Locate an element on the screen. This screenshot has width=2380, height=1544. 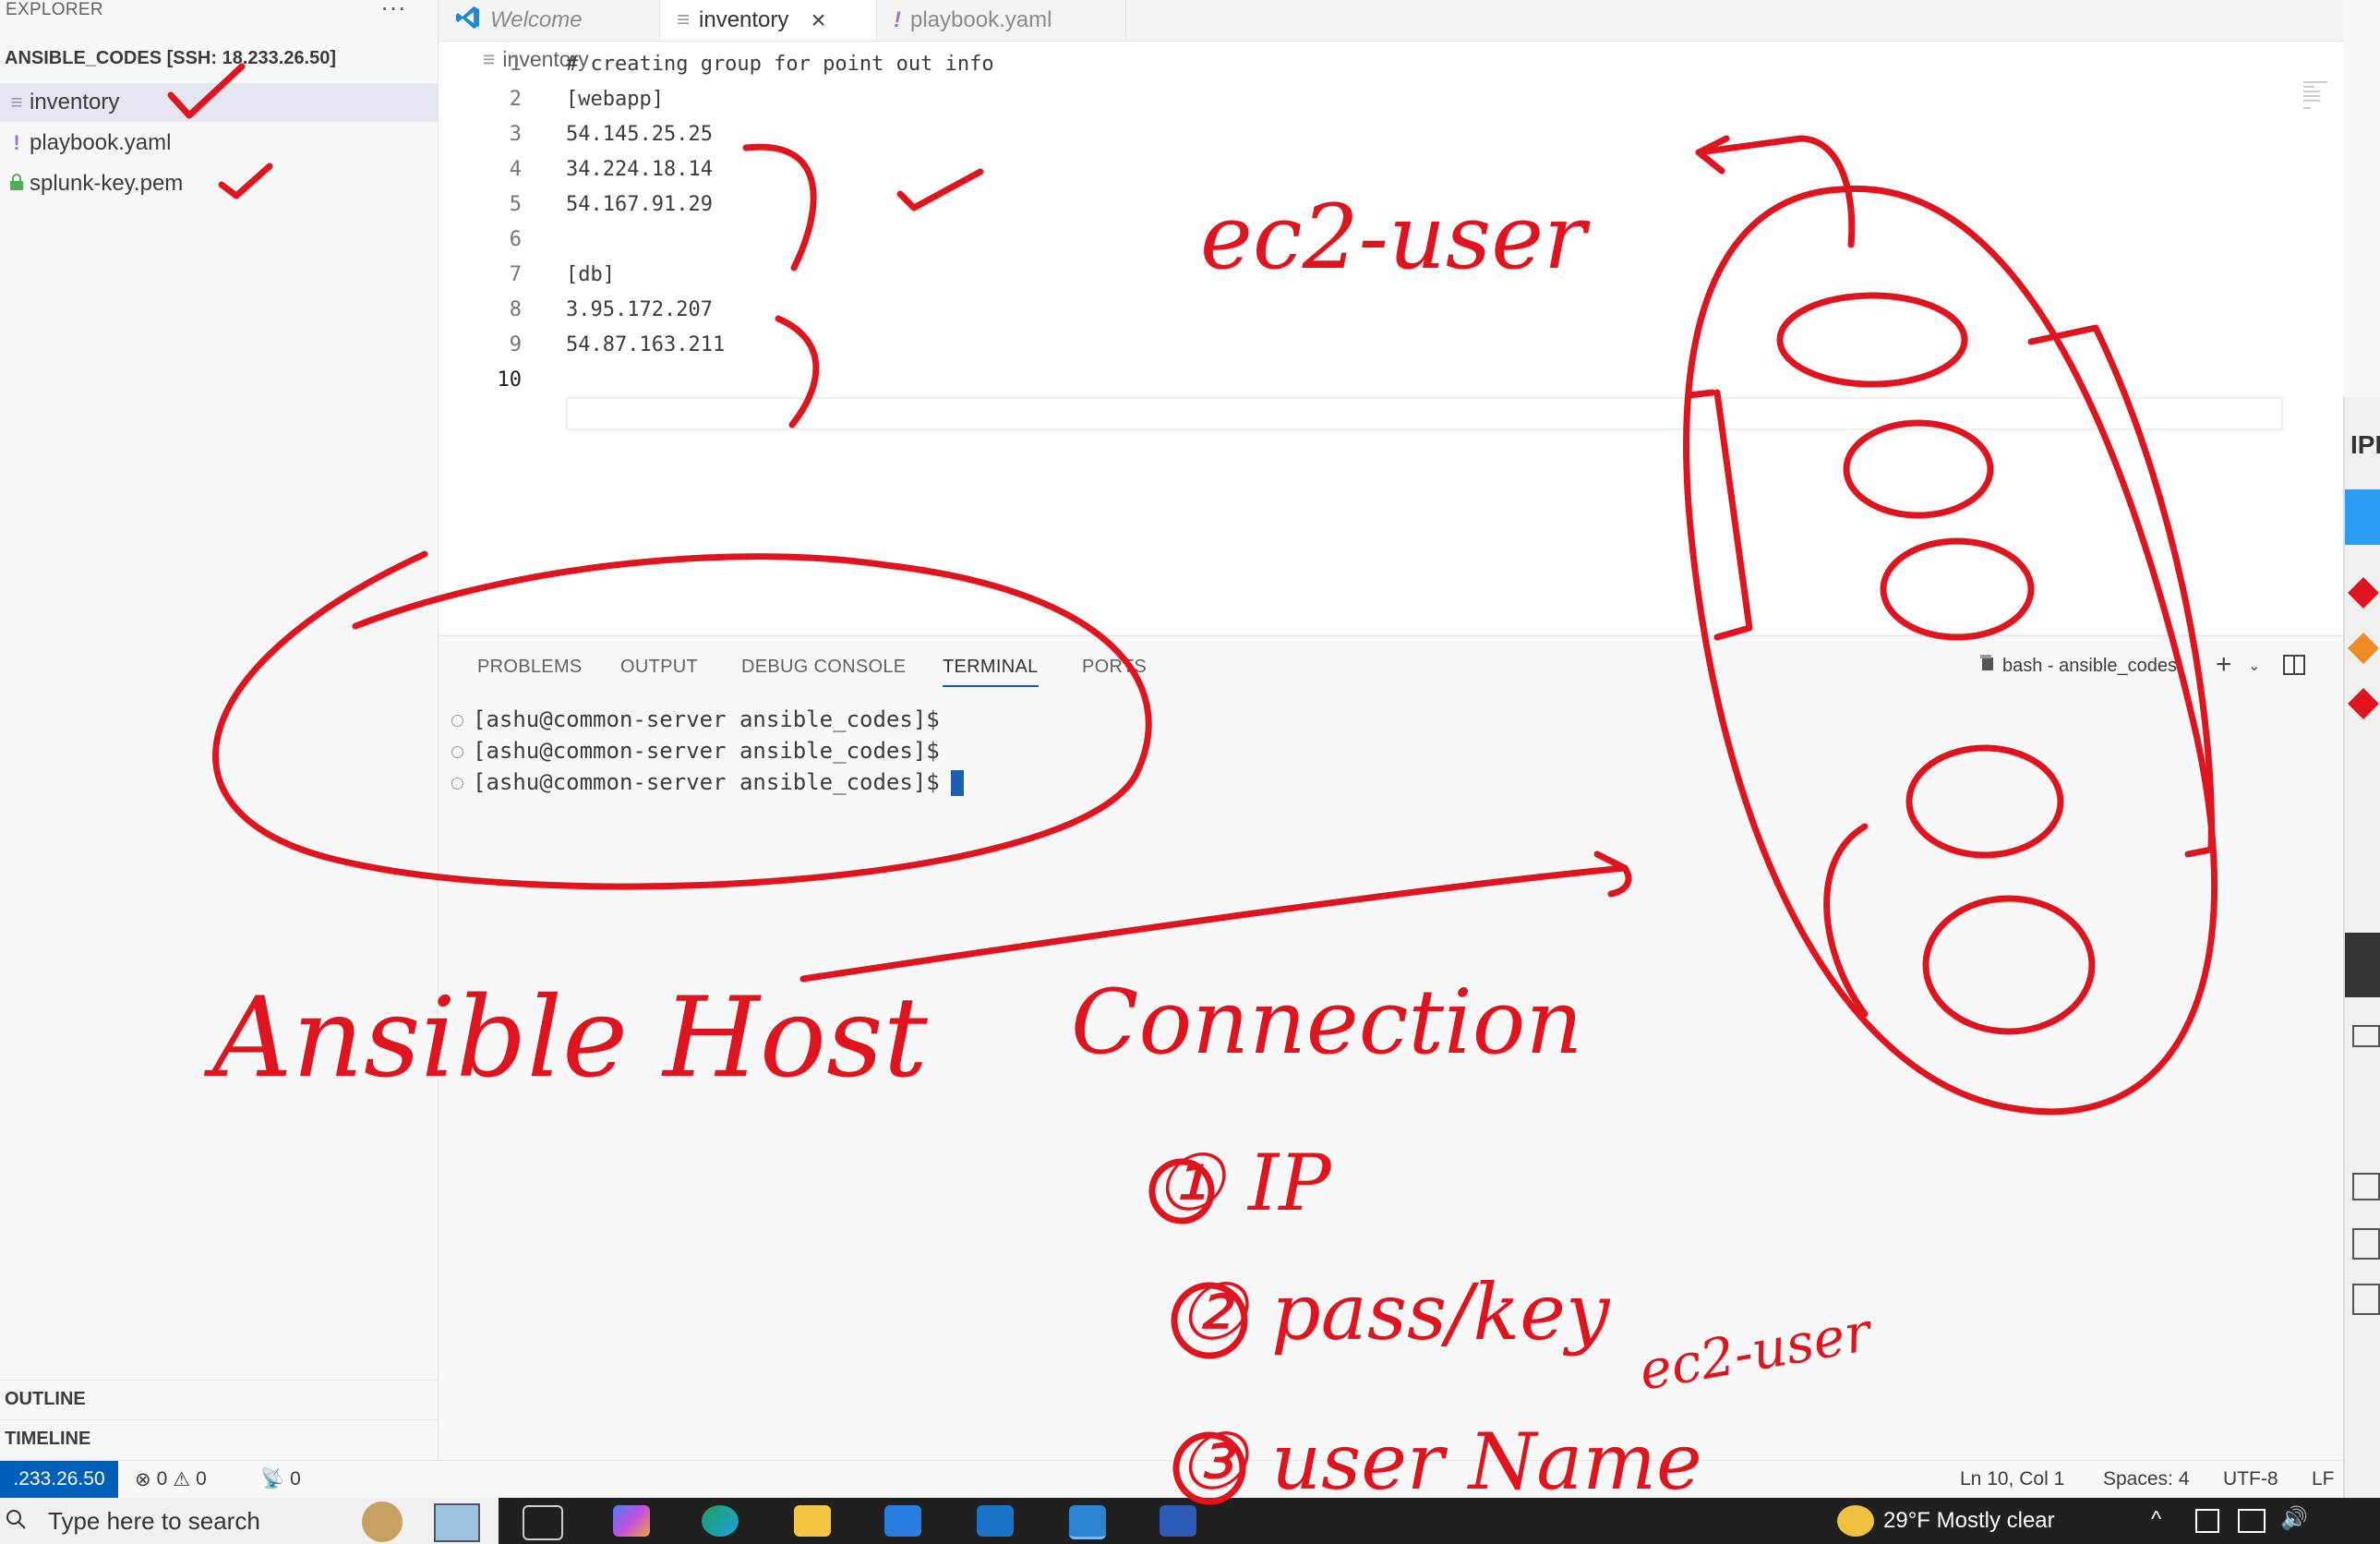
terminal-instance: bash - ansible_codes is located at coordinates (2078, 666).